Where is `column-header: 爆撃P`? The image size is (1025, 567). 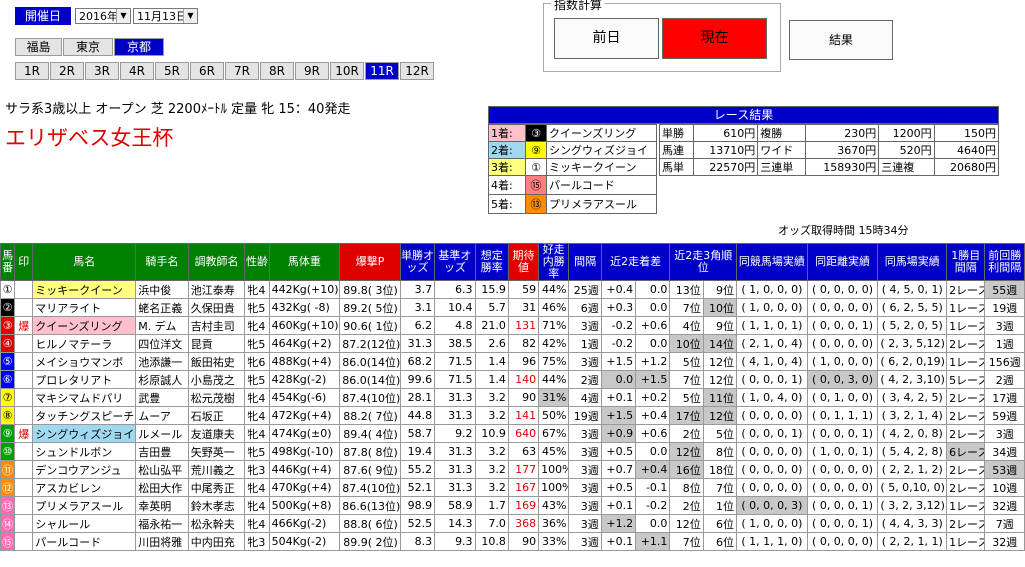
column-header: 爆撃P is located at coordinates (370, 262).